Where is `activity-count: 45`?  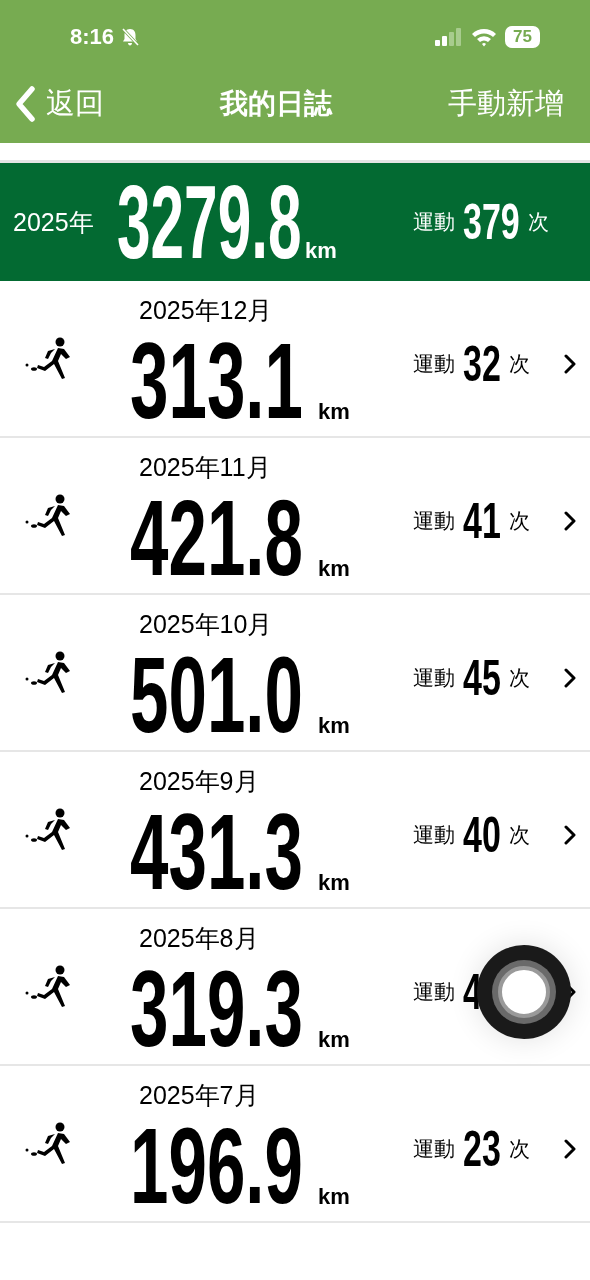 activity-count: 45 is located at coordinates (482, 677).